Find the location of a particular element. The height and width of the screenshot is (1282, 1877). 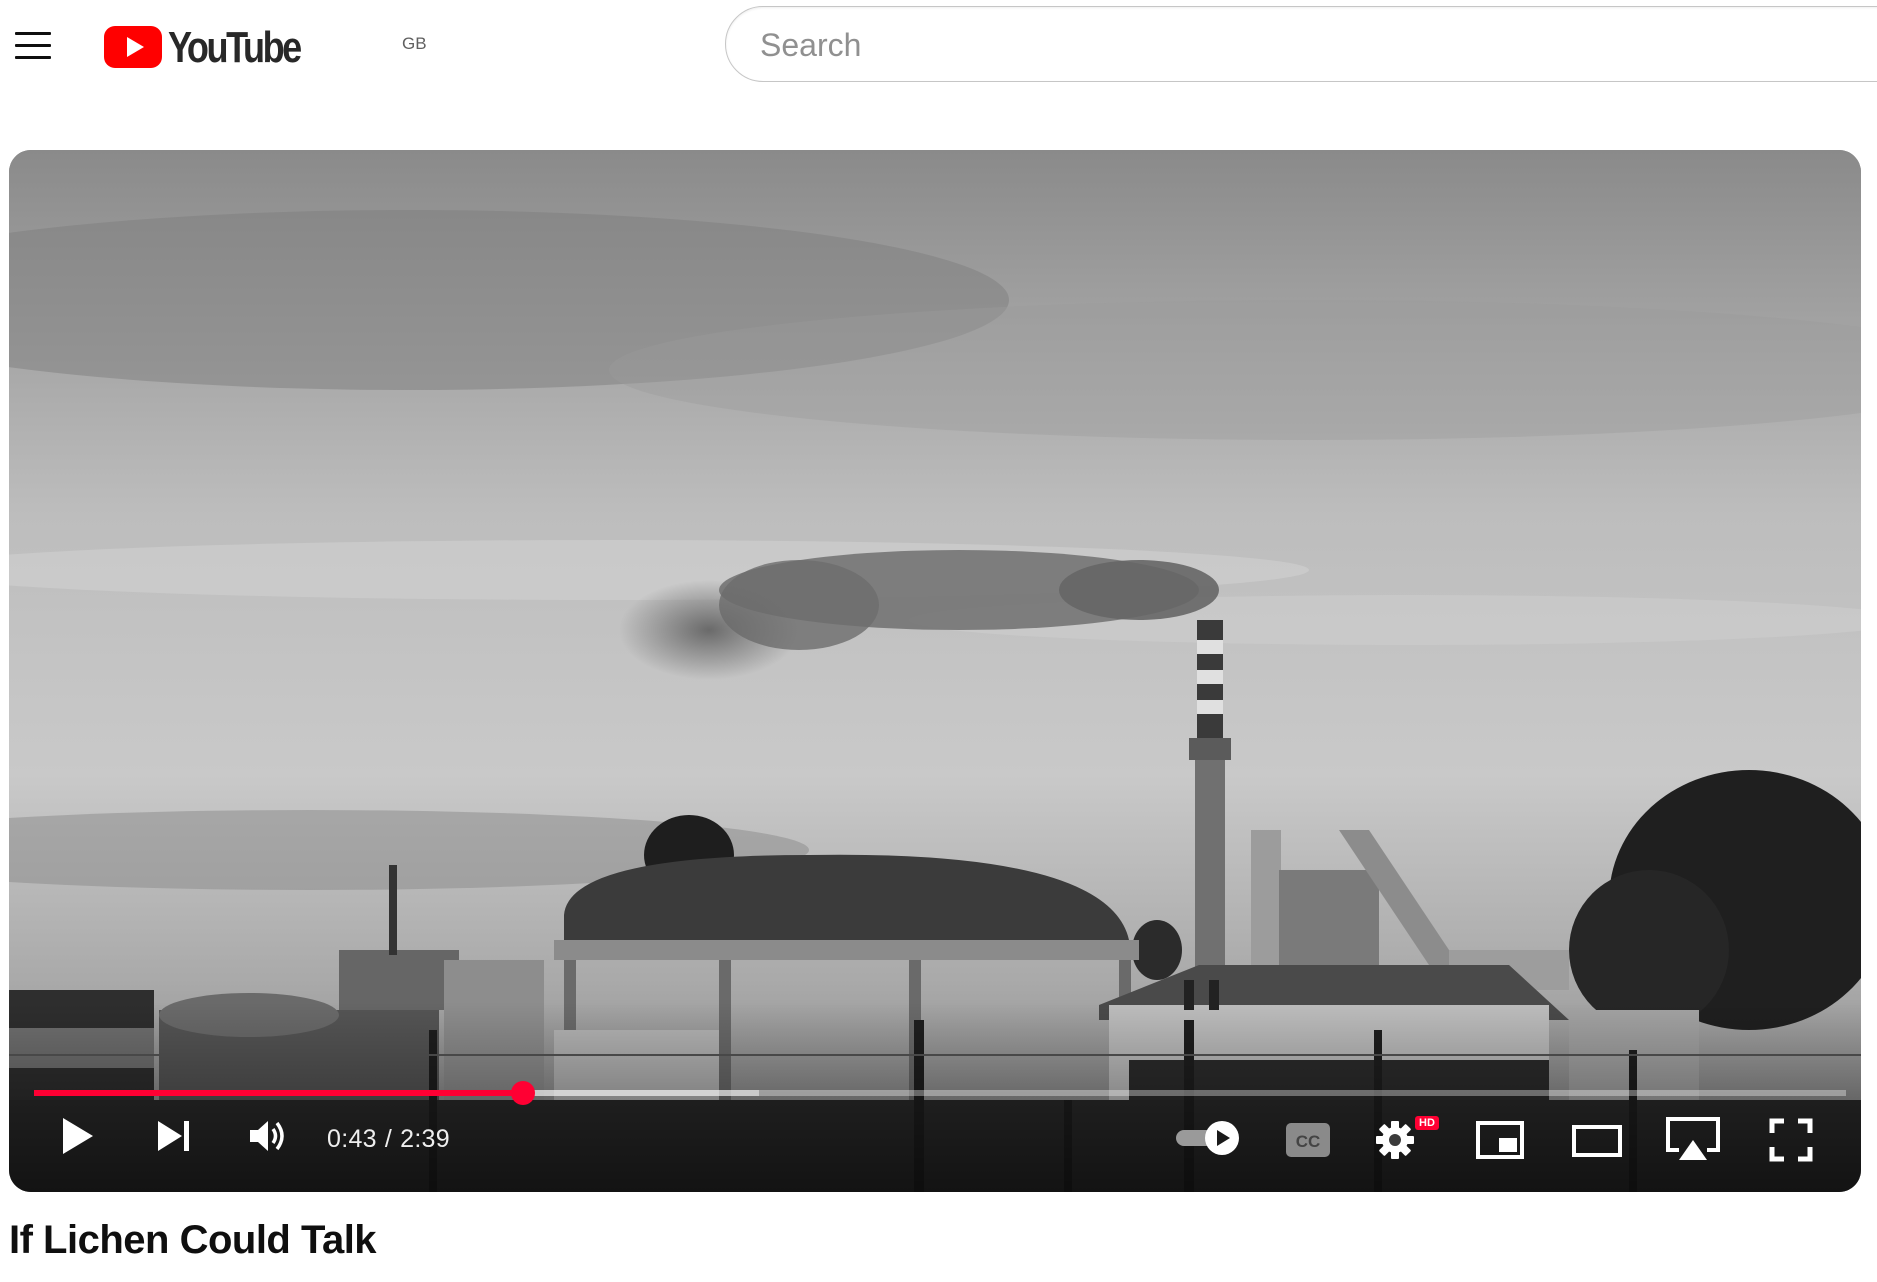

next-button is located at coordinates (174, 1136).